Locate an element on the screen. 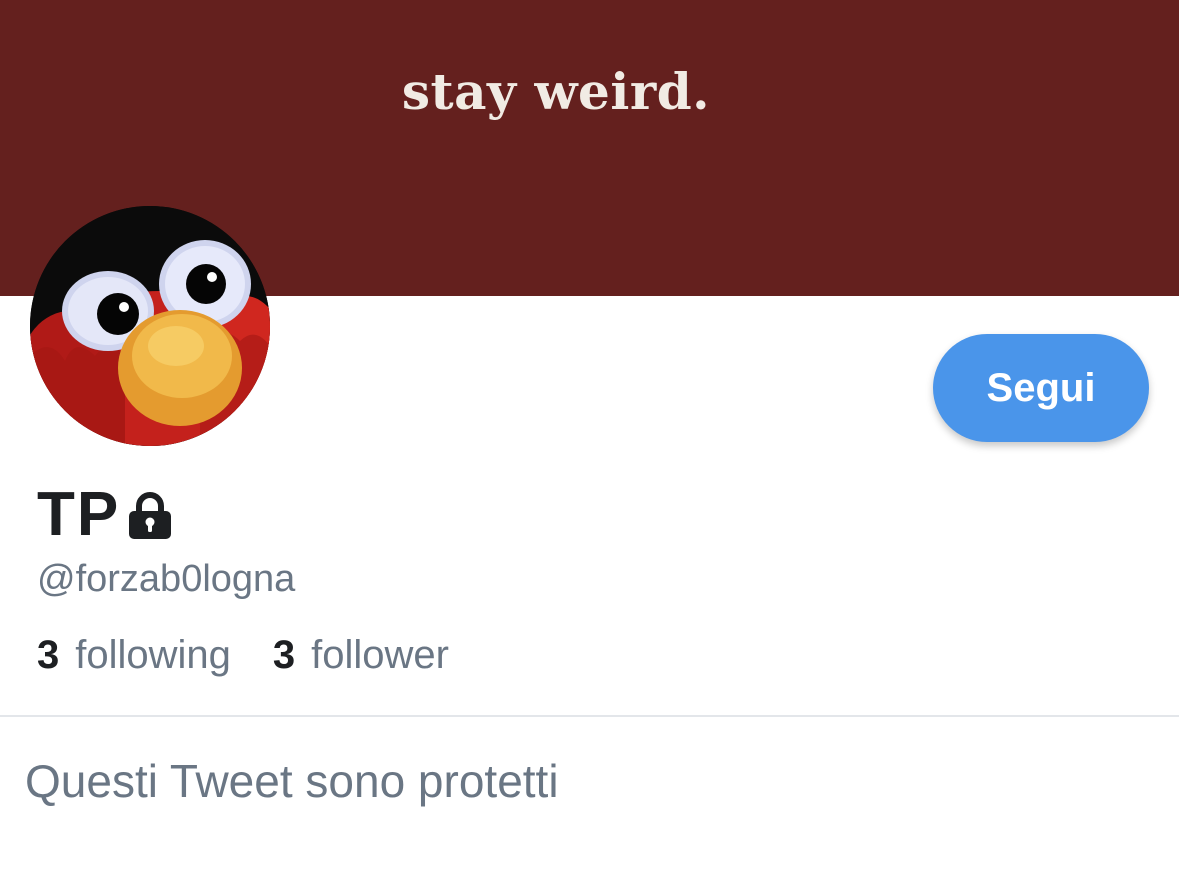  followers-link: 3 follower is located at coordinates (361, 655).